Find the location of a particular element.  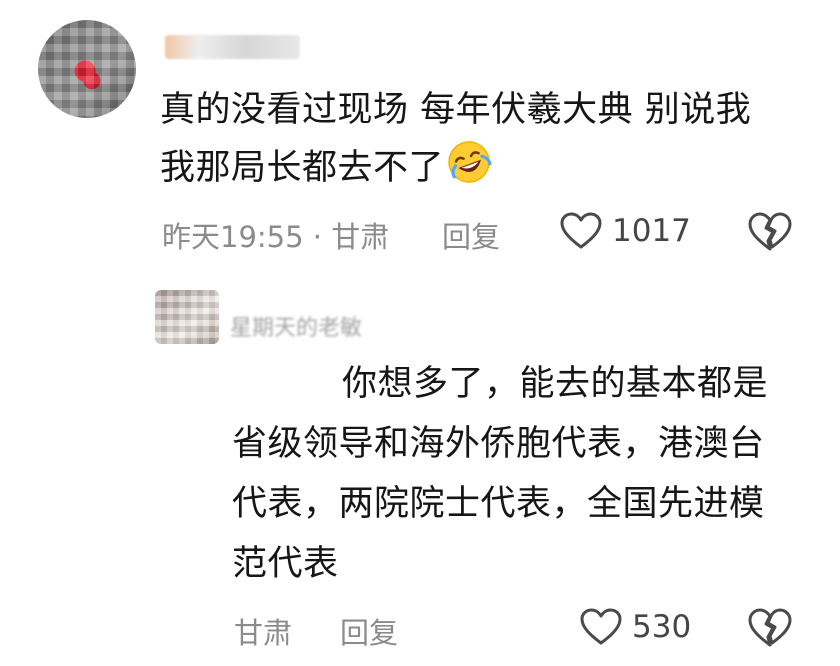

laughing-emoji-icon is located at coordinates (469, 162).